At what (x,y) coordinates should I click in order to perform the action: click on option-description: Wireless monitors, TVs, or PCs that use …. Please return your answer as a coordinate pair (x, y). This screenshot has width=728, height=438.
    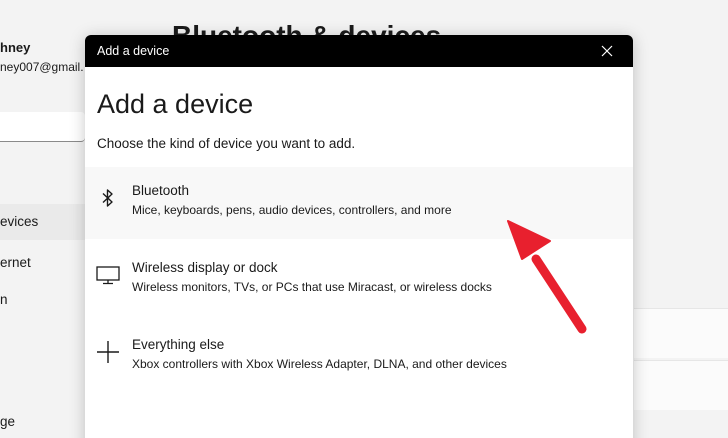
    Looking at the image, I should click on (312, 287).